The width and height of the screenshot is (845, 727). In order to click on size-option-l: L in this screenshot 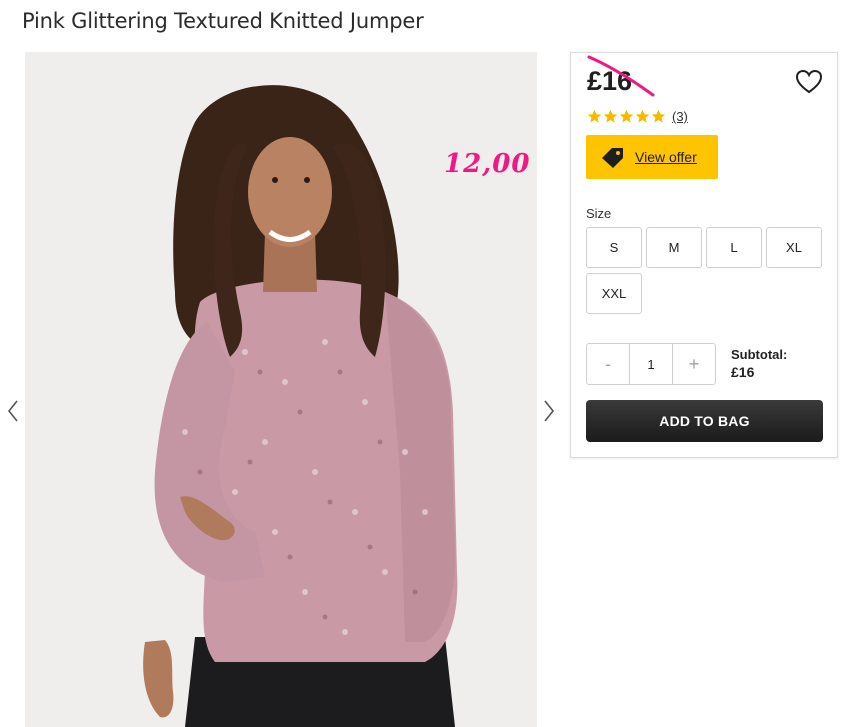, I will do `click(734, 247)`.